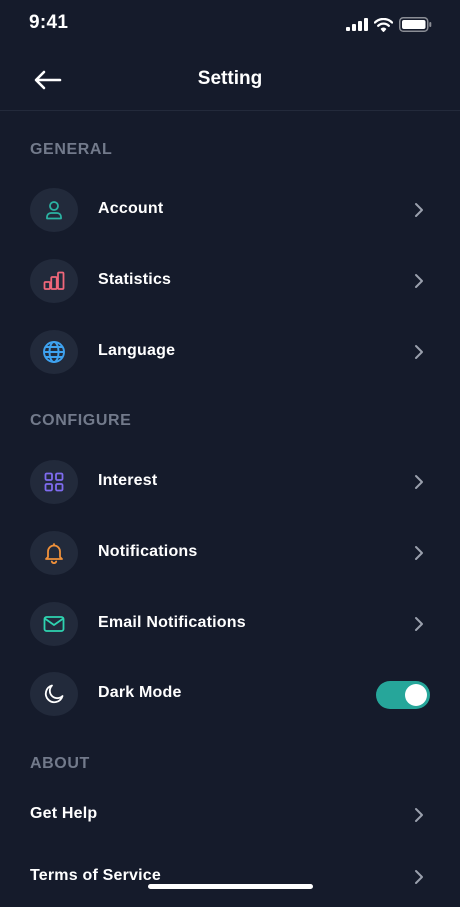  Describe the element at coordinates (230, 25) in the screenshot. I see `status-bar: 9:41` at that location.